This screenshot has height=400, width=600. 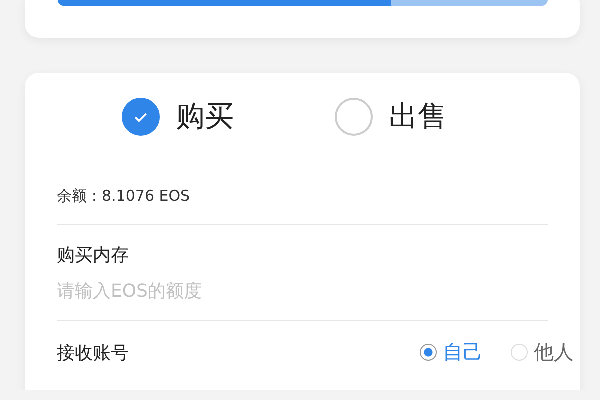 I want to click on memory-label: 购买内存, so click(x=93, y=255).